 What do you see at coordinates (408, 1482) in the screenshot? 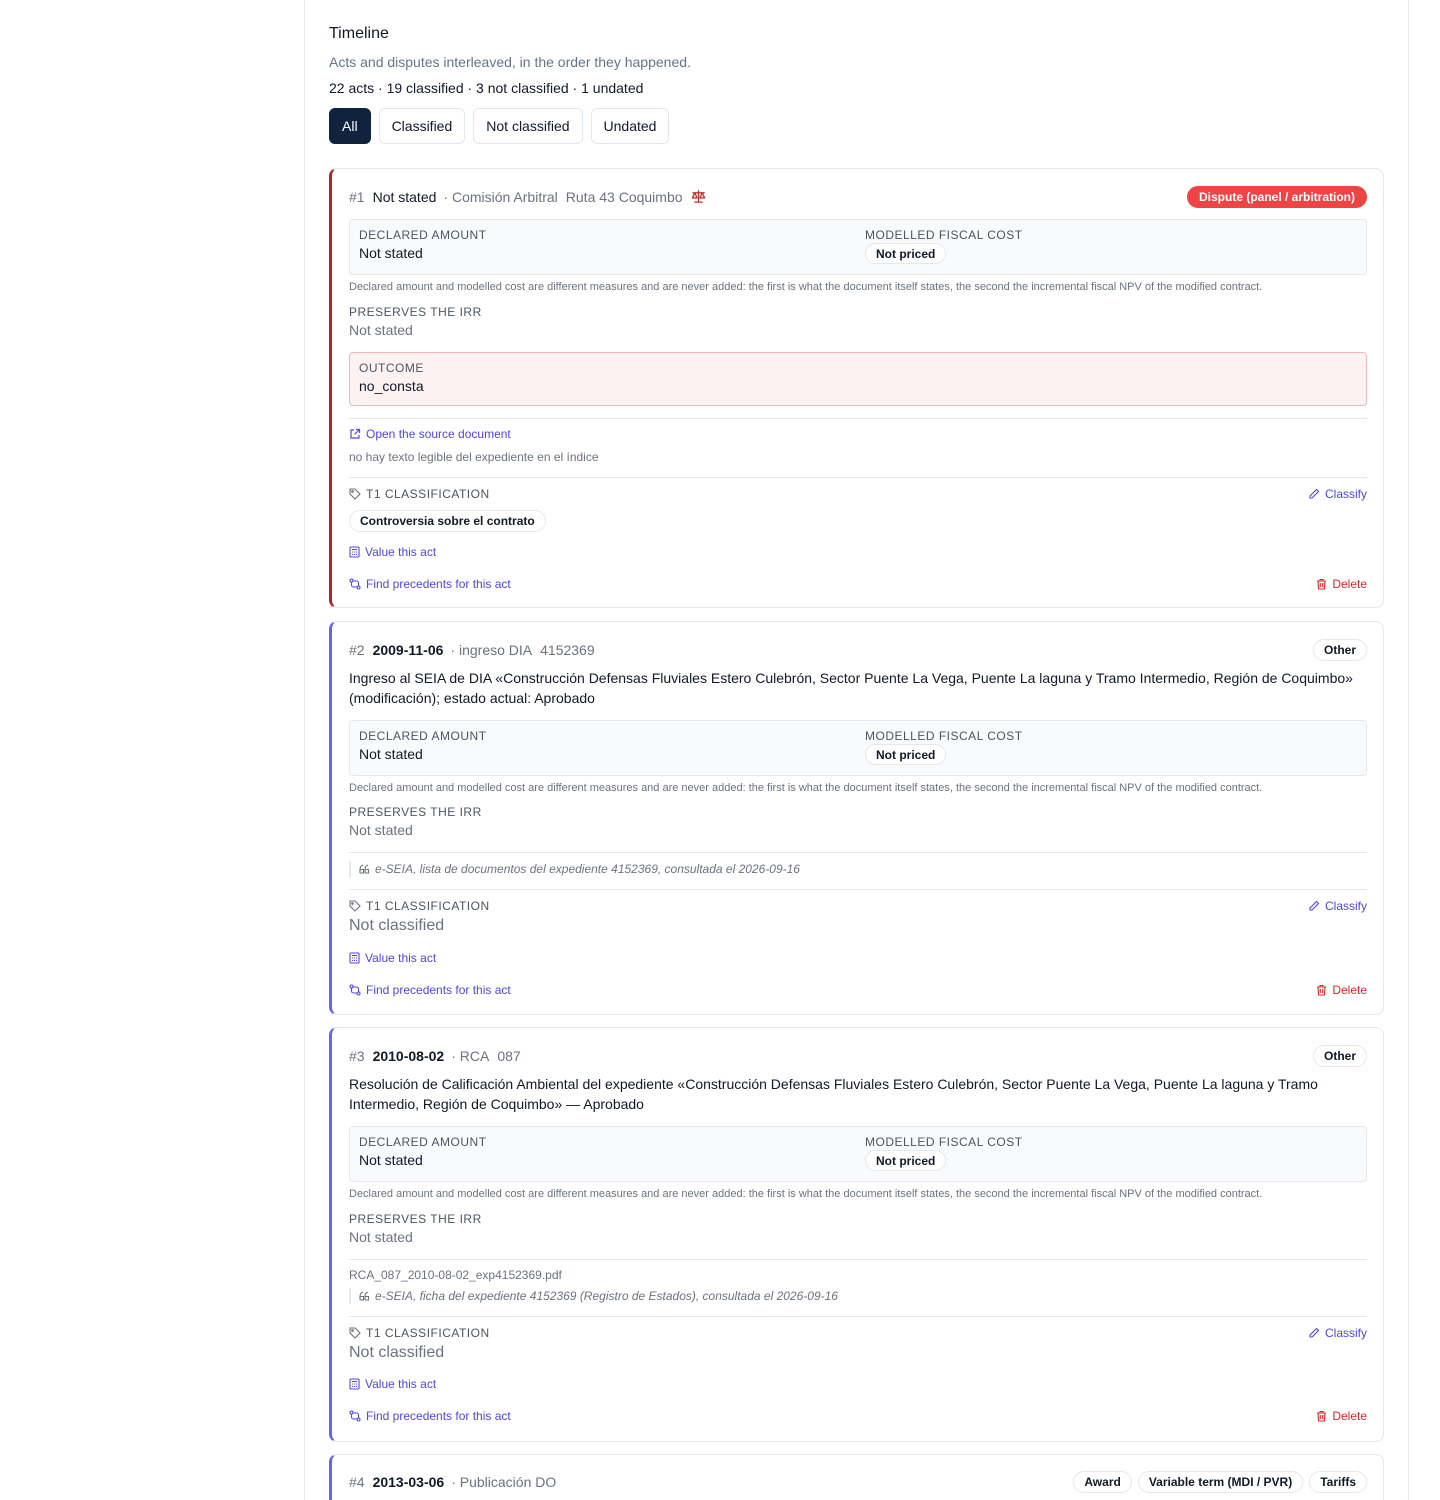
I see `act-date: 2013-03-06` at bounding box center [408, 1482].